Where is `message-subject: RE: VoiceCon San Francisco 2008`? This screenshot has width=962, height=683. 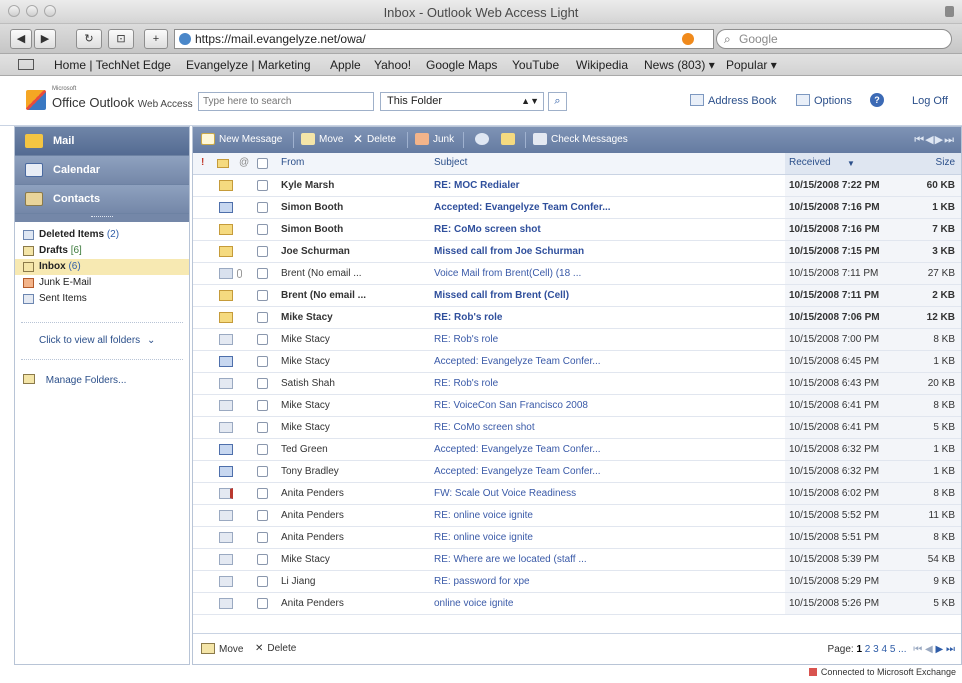 message-subject: RE: VoiceCon San Francisco 2008 is located at coordinates (604, 405).